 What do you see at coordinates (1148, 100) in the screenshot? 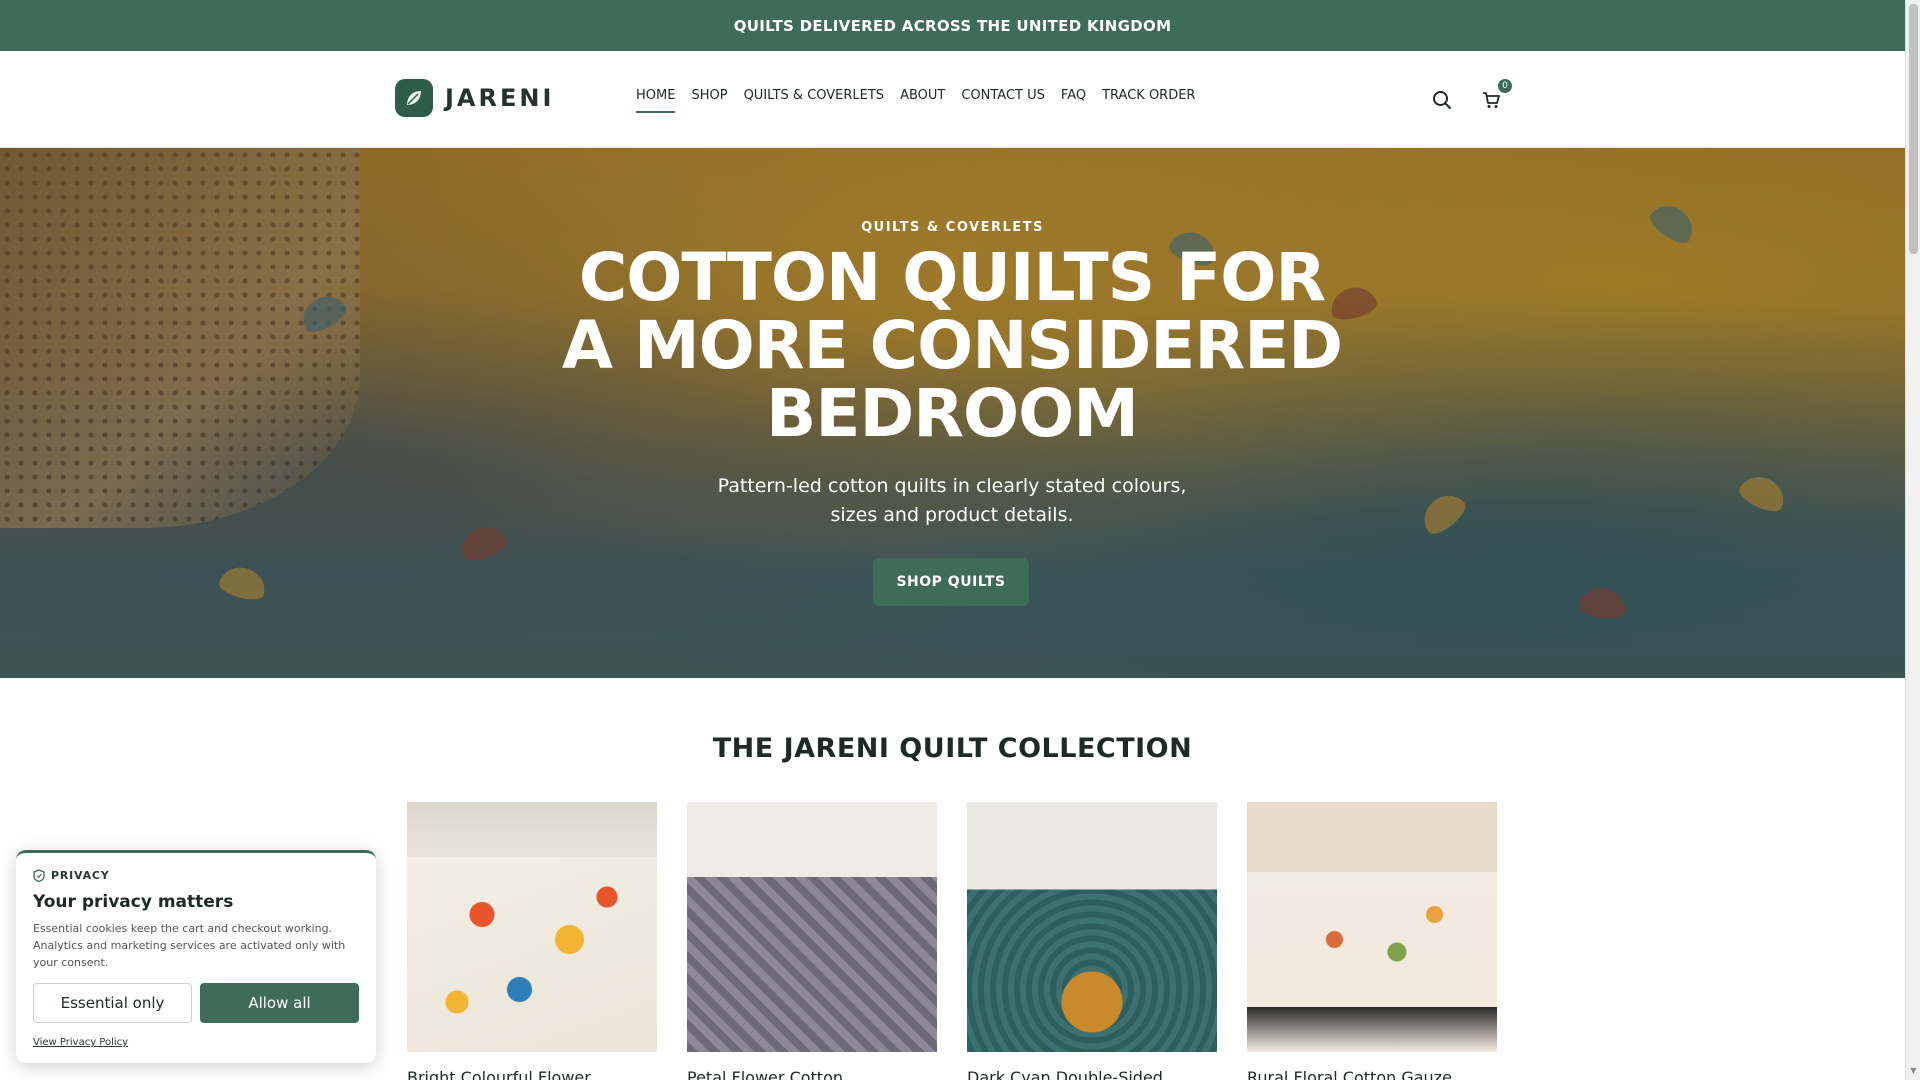
I see `nav-track-order: TRACK ORDER` at bounding box center [1148, 100].